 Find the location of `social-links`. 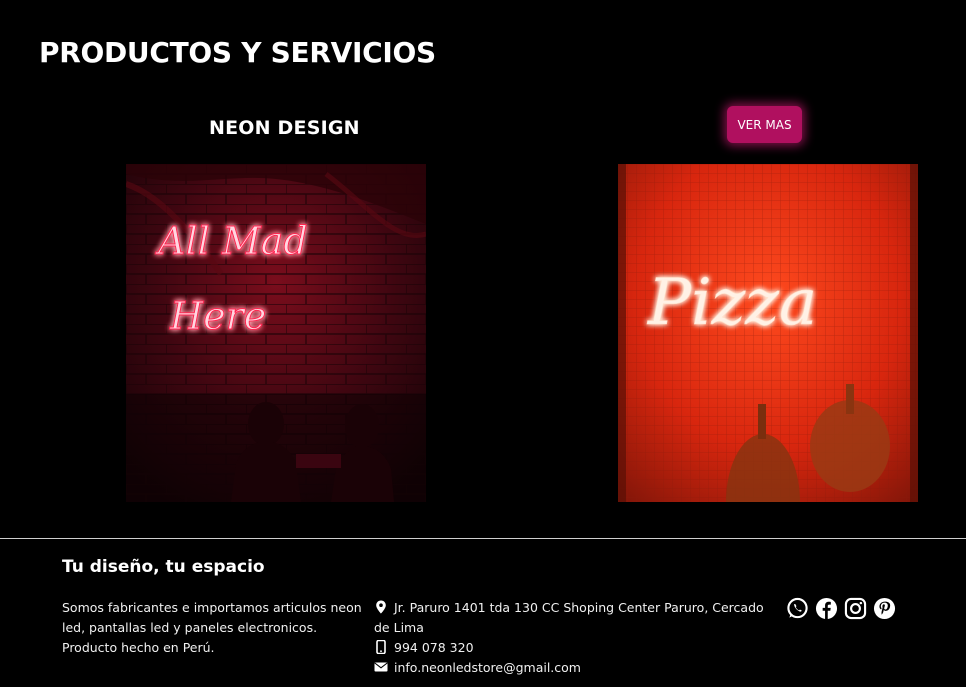

social-links is located at coordinates (841, 608).